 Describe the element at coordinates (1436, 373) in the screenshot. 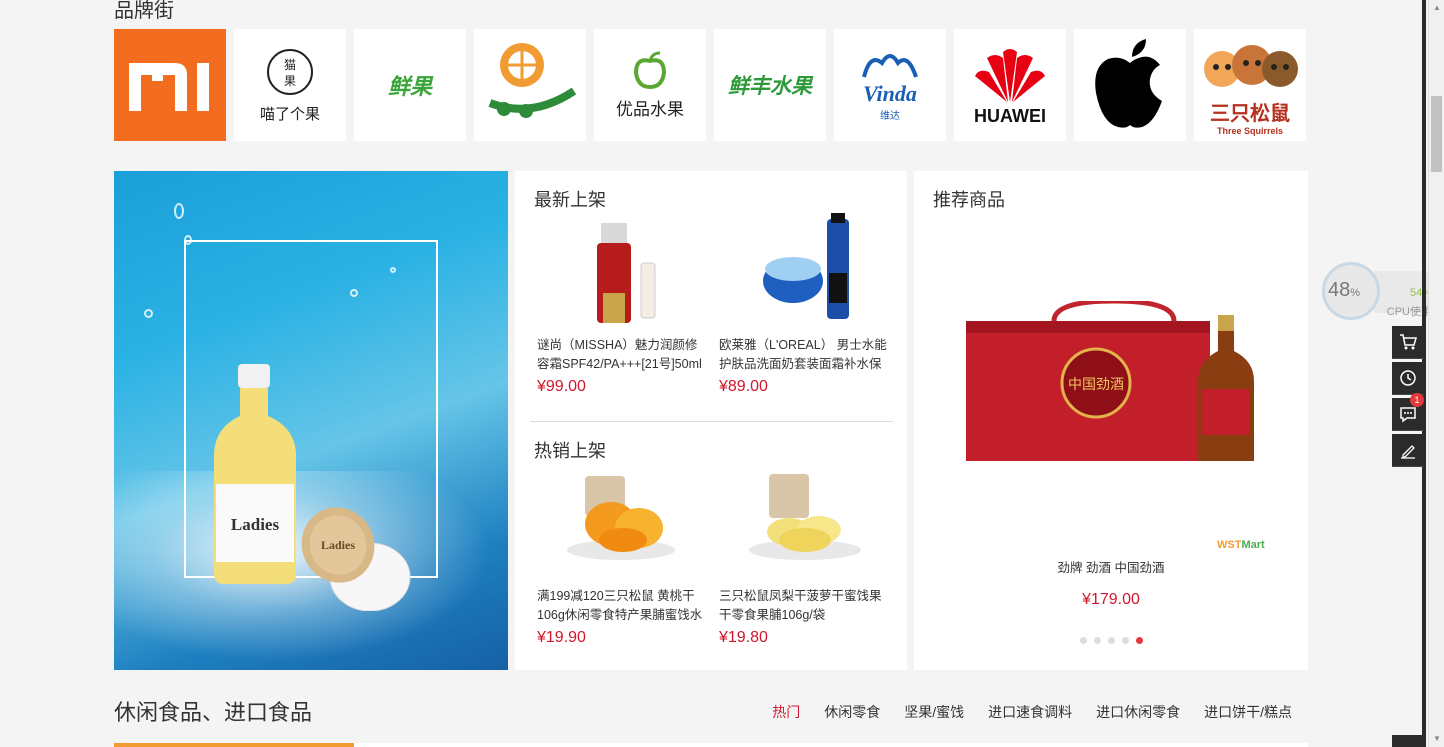

I see `page-scrollbar: ▲ ▼` at that location.